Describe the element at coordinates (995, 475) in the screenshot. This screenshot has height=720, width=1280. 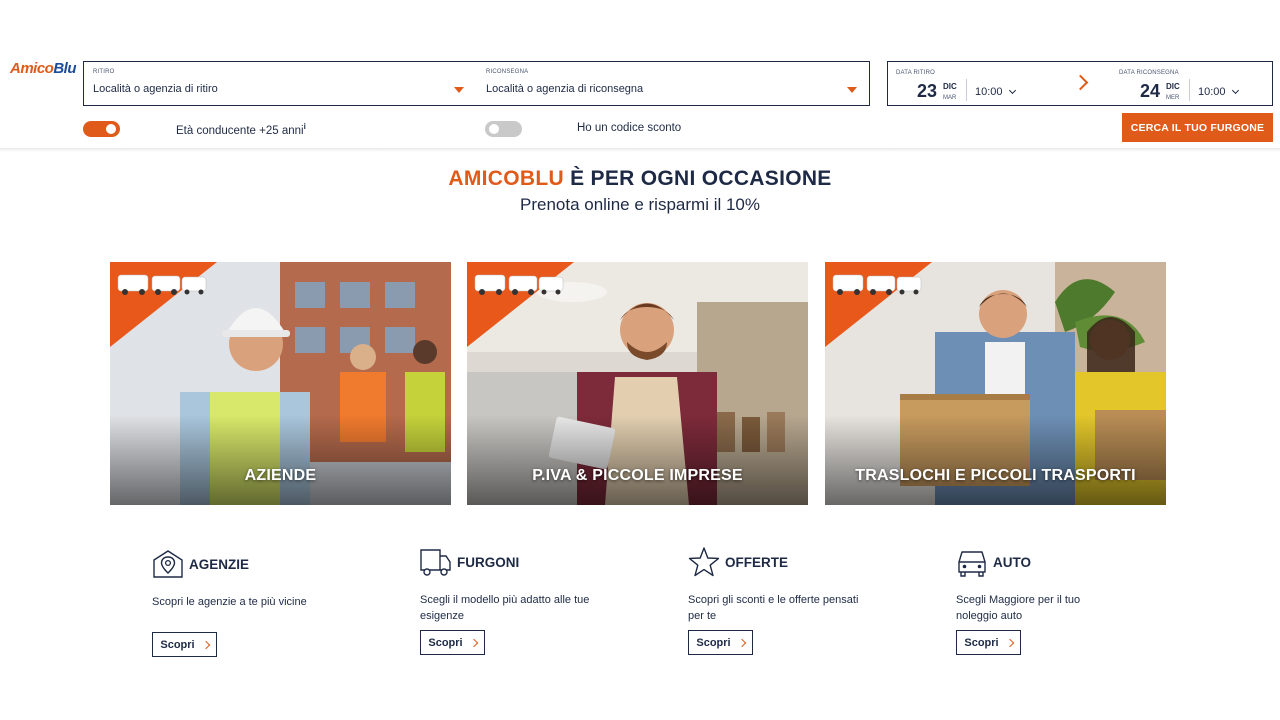
I see `card-title: TRASLOCHI E PICCOLI TRASPORTI` at that location.